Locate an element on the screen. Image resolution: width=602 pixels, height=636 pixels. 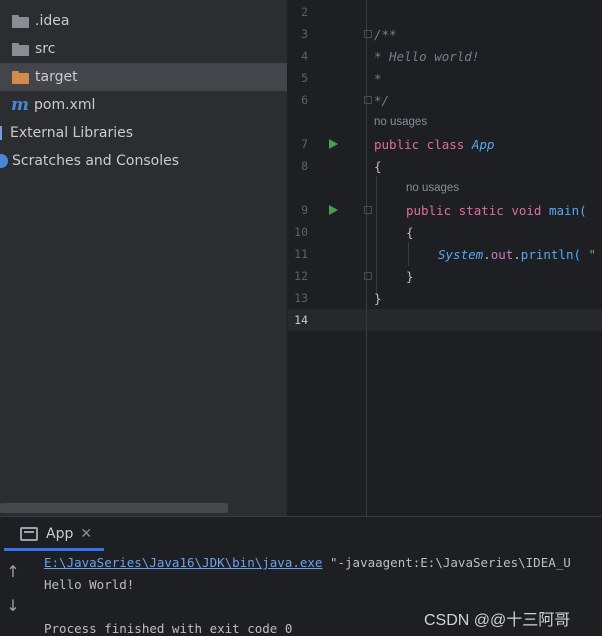
tree-item-label: External Libraries is located at coordinates (71, 133).